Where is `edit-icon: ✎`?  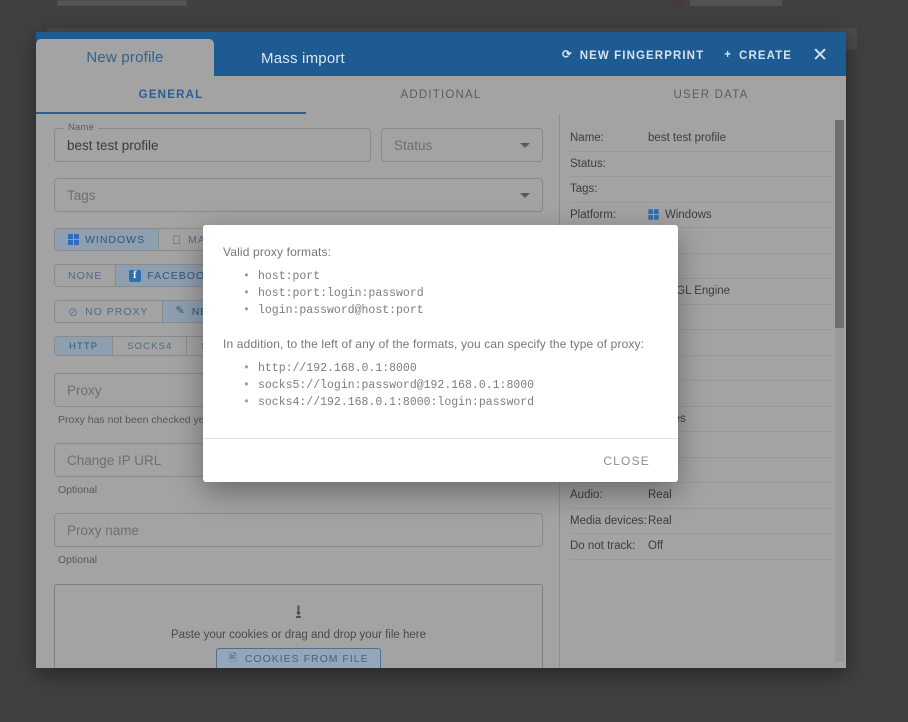 edit-icon: ✎ is located at coordinates (180, 311).